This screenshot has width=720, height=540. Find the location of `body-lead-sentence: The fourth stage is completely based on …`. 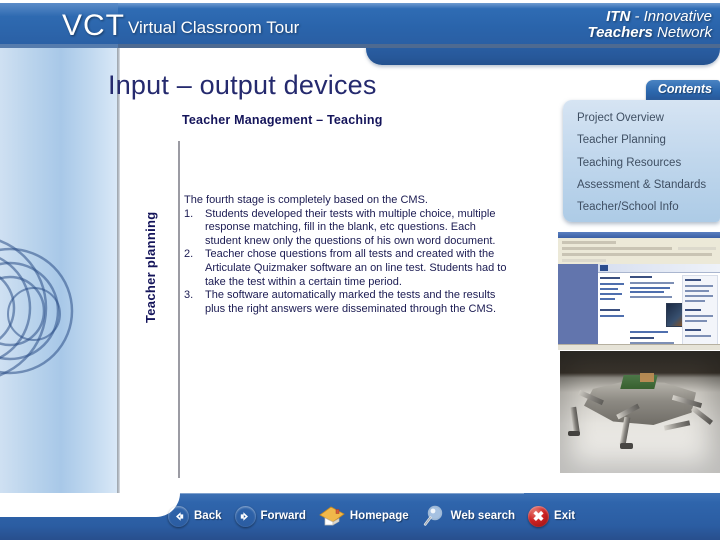

body-lead-sentence: The fourth stage is completely based on … is located at coordinates (306, 200).